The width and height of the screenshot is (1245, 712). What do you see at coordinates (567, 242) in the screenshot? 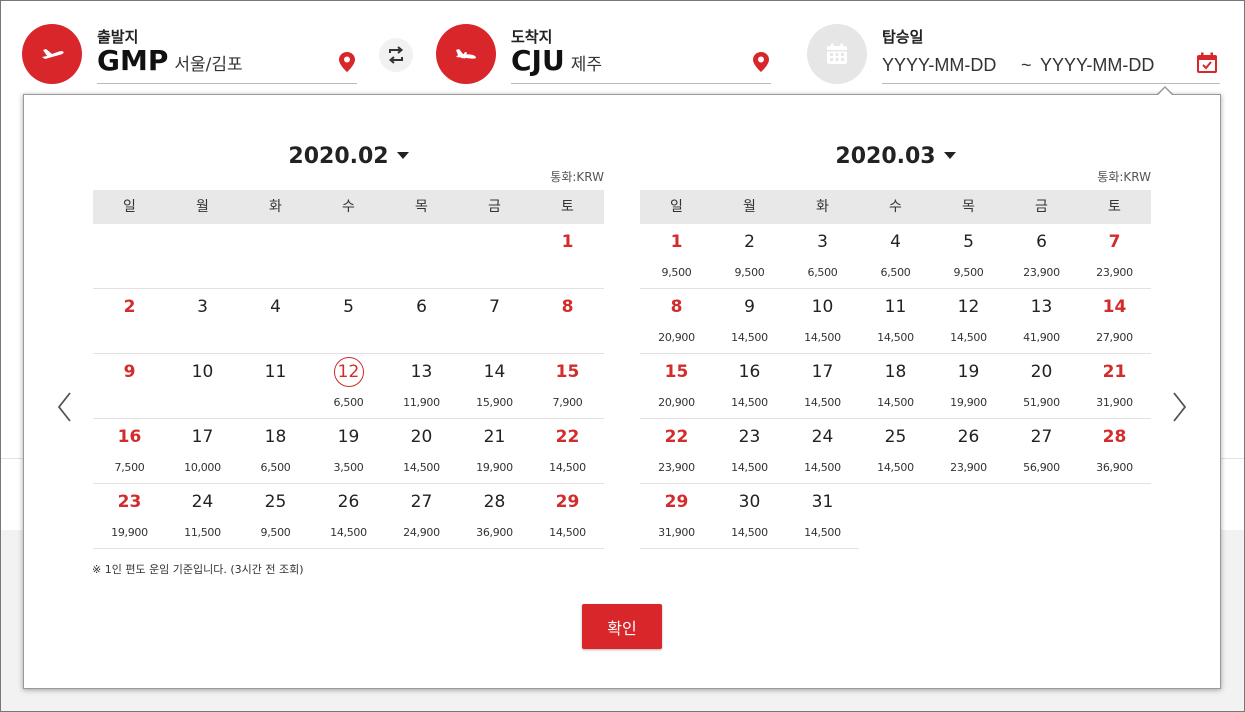
I see `day-number: 1` at bounding box center [567, 242].